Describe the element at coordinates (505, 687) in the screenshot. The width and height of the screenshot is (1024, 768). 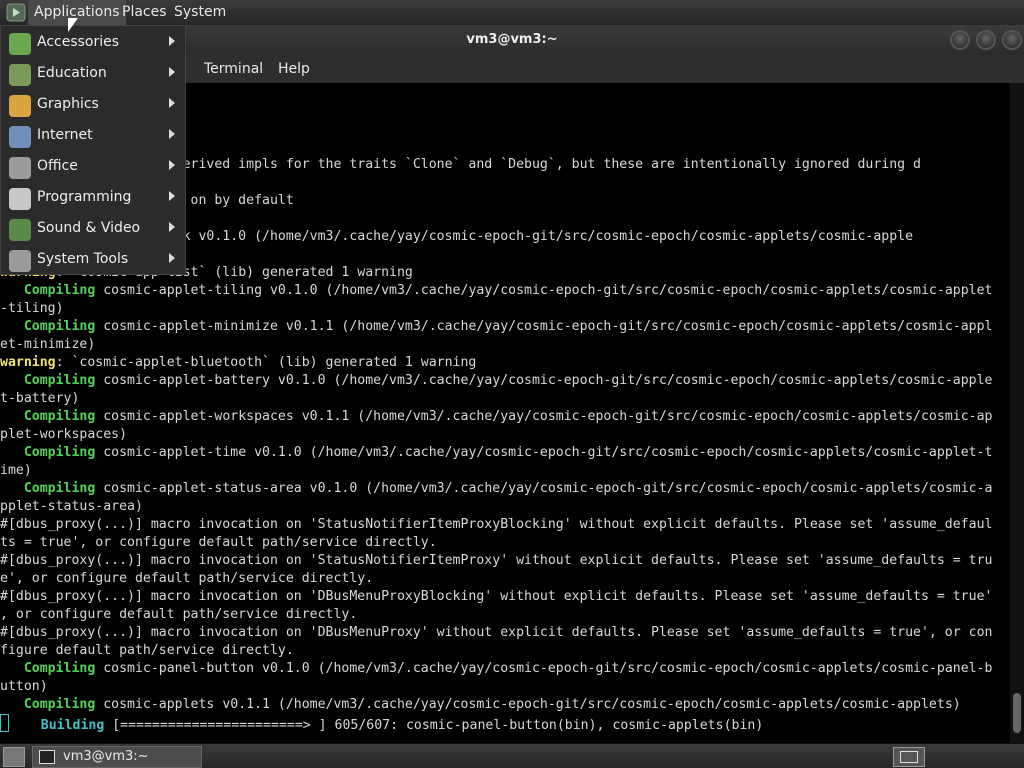
I see `terminal-line: utton)` at that location.